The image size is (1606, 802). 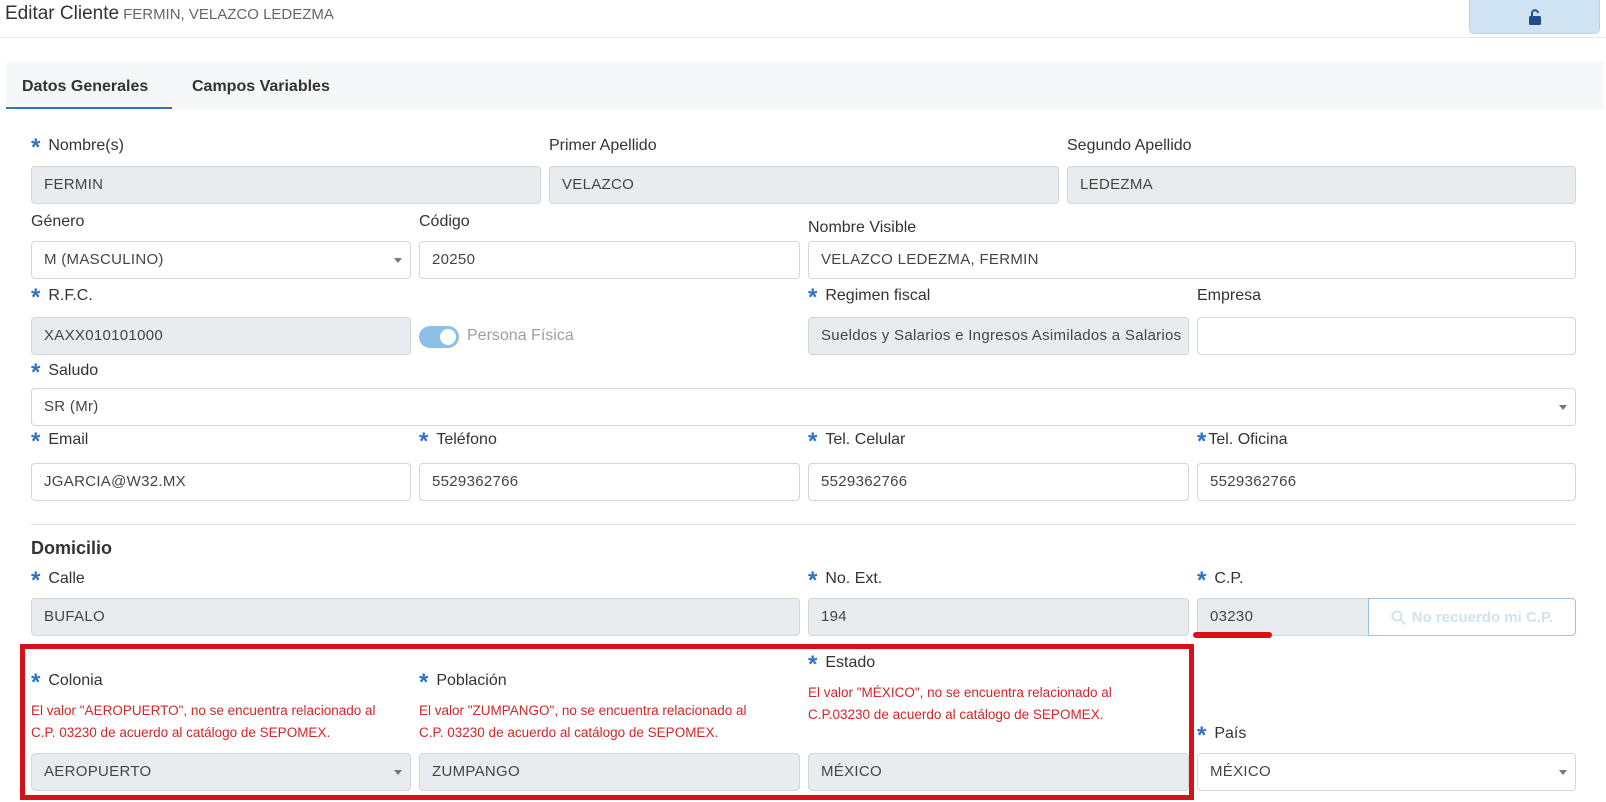 I want to click on unlock-button, so click(x=1534, y=17).